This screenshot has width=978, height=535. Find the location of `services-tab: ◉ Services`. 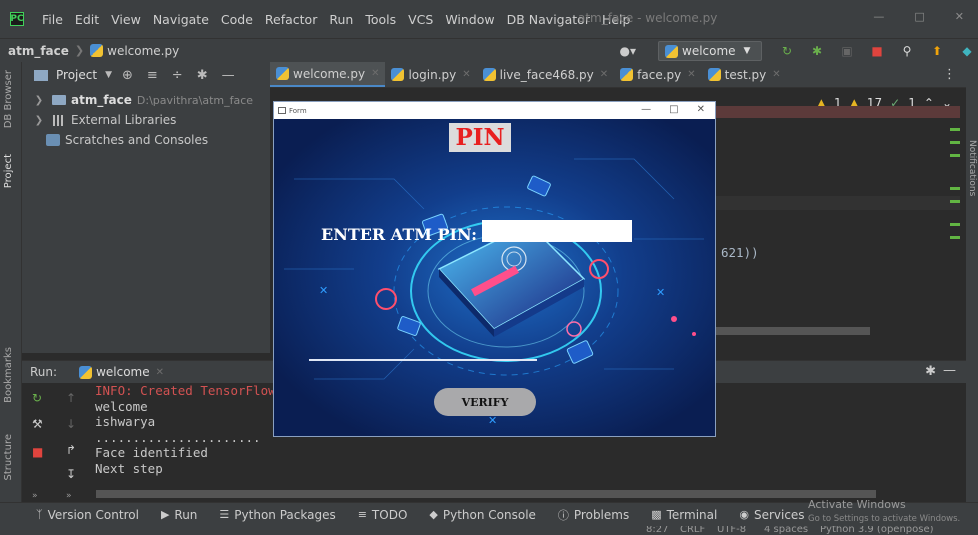

services-tab: ◉ Services is located at coordinates (771, 515).